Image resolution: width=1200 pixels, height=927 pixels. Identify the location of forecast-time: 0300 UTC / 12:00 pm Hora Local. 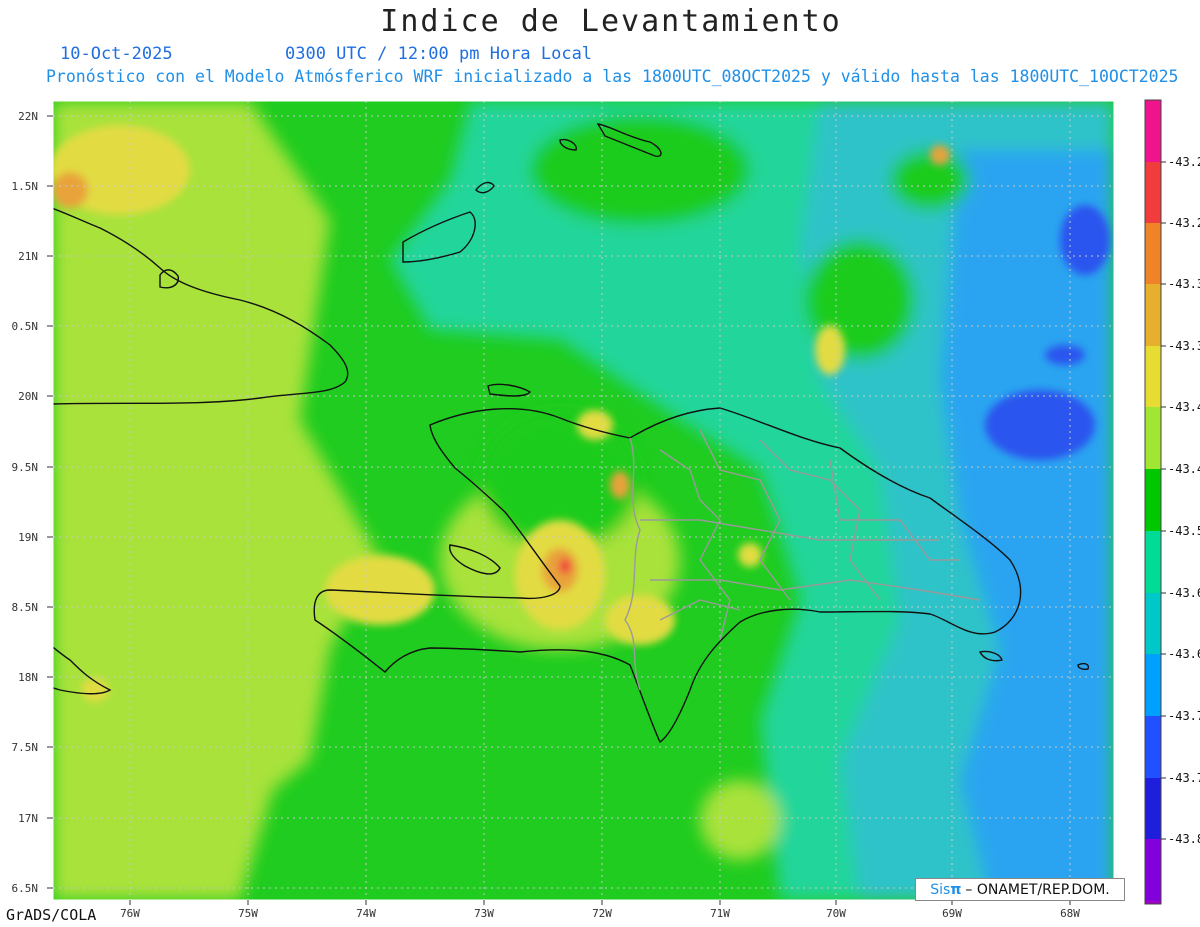
(439, 54).